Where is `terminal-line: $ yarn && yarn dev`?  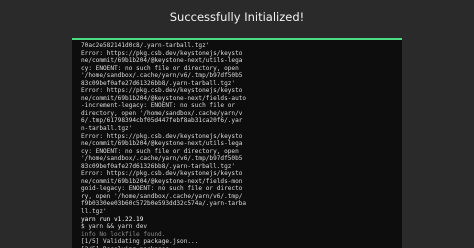 terminal-line: $ yarn && yarn dev is located at coordinates (114, 227).